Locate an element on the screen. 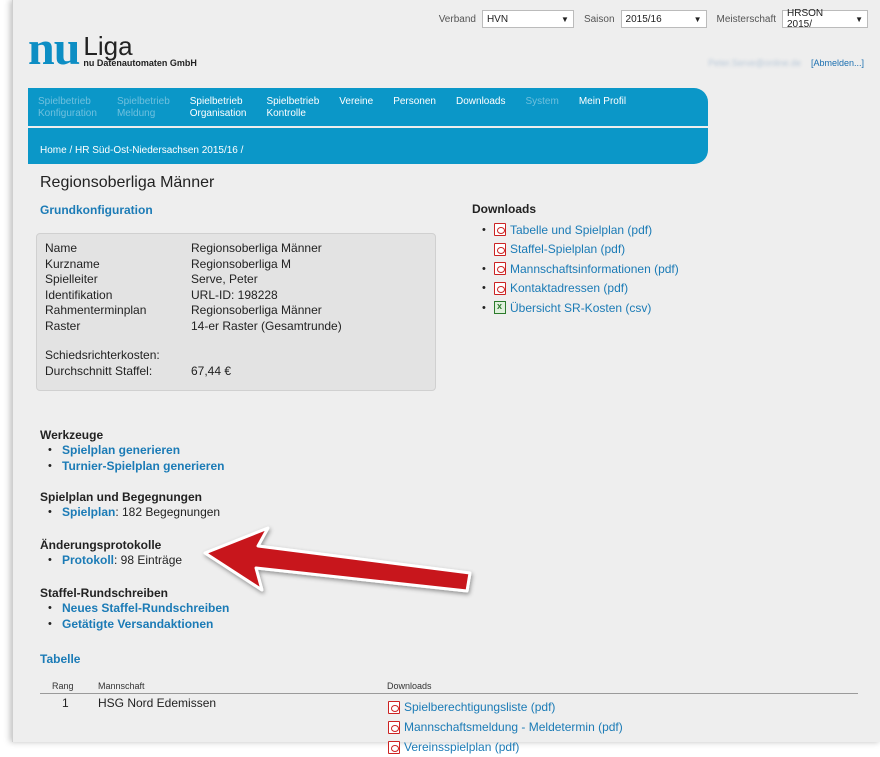  nav-item-sublabel: Konfiguration is located at coordinates (67, 113).